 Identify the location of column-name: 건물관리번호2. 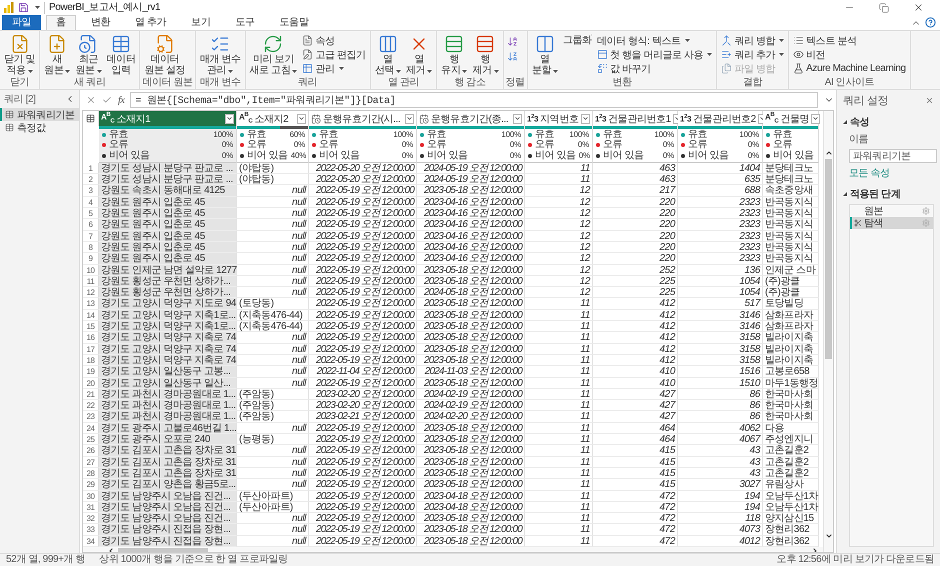
(724, 119).